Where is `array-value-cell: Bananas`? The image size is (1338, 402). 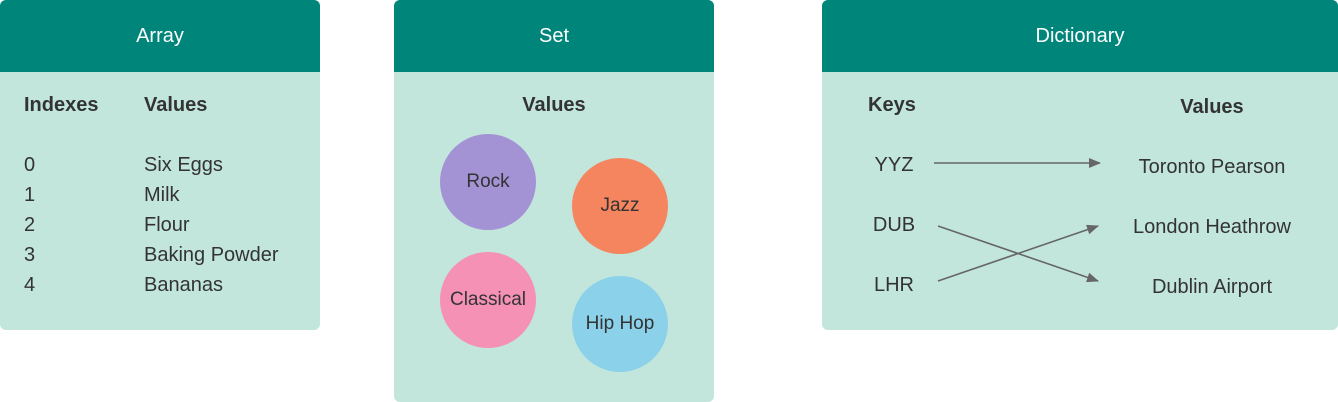
array-value-cell: Bananas is located at coordinates (183, 285).